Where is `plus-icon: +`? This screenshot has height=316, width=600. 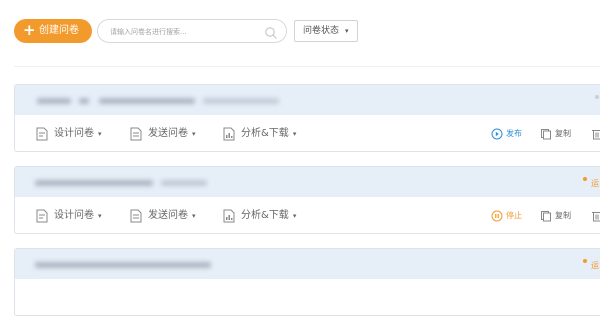
plus-icon: + is located at coordinates (29, 30).